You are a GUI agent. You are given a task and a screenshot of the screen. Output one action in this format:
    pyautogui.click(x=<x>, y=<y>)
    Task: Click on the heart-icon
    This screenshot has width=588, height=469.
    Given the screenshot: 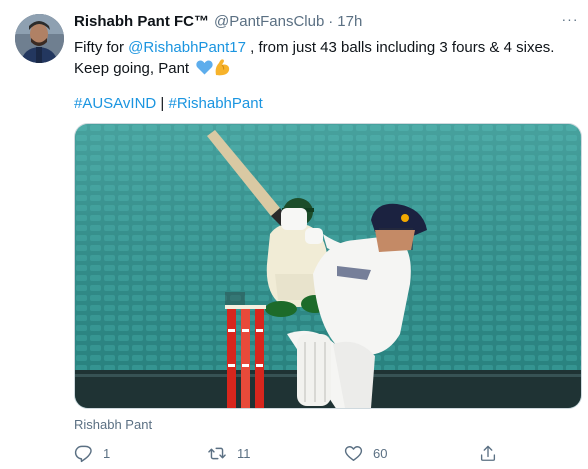 What is the action you would take?
    pyautogui.click(x=353, y=453)
    